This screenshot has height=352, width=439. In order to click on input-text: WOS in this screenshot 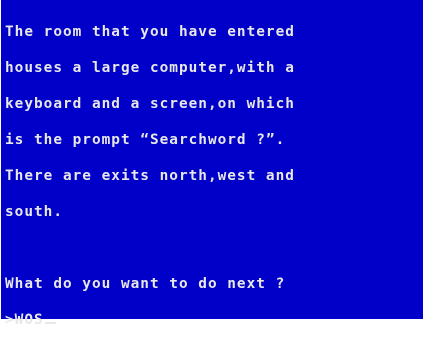, I will do `click(29, 320)`.